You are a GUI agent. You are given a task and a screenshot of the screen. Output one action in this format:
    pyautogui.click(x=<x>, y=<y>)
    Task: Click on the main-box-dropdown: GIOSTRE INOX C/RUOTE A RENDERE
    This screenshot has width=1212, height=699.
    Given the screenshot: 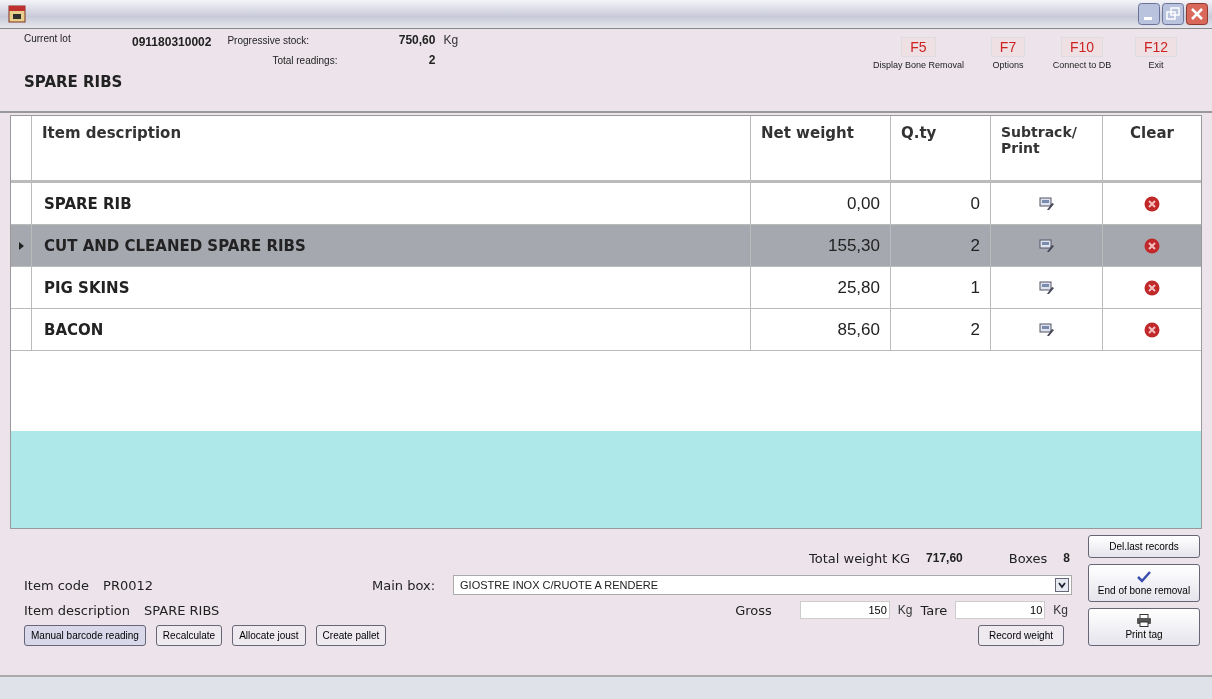 What is the action you would take?
    pyautogui.click(x=762, y=585)
    